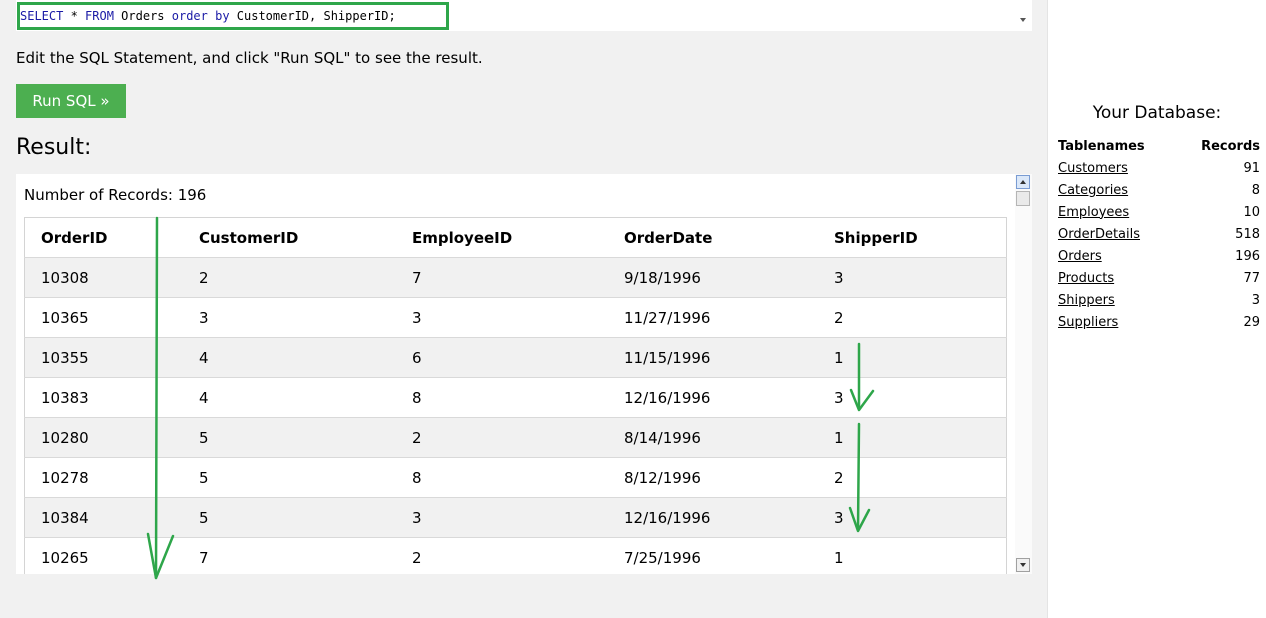 The image size is (1266, 618). I want to click on record-count-value: 77, so click(1251, 278).